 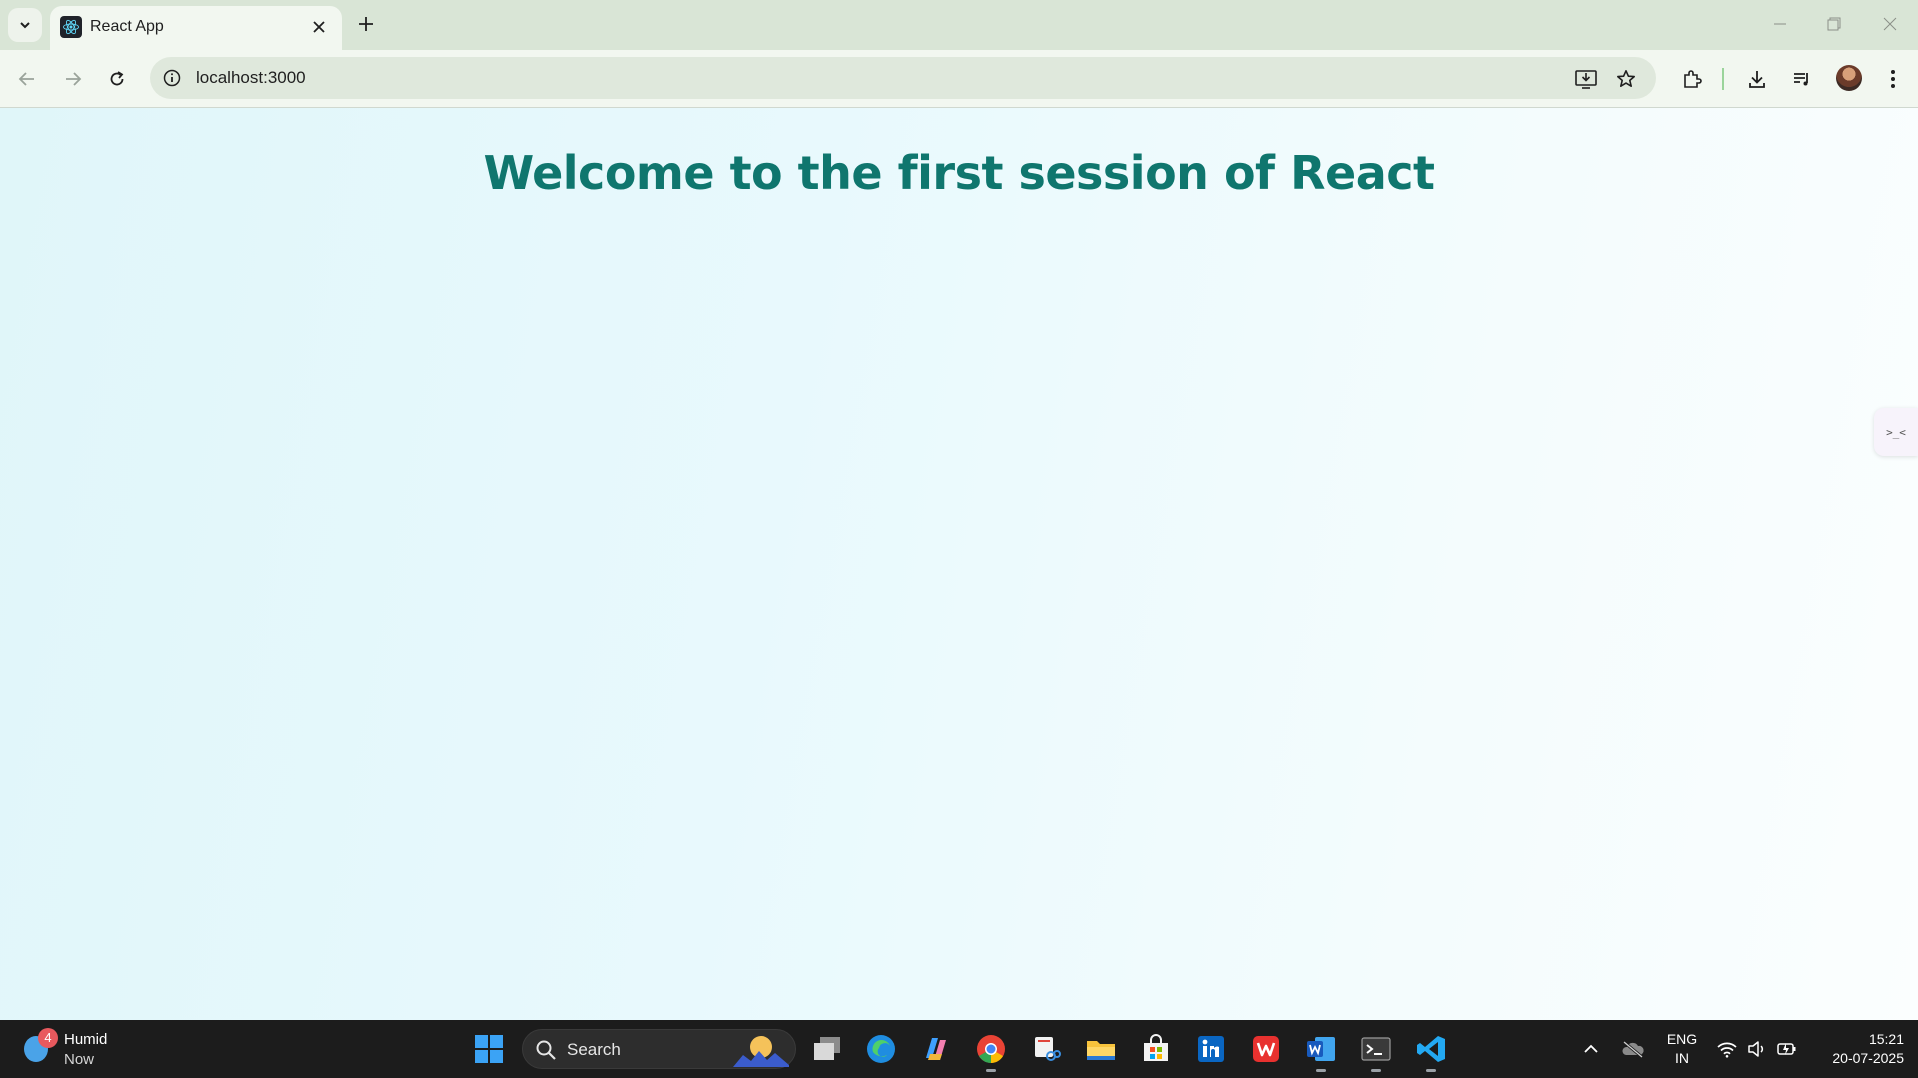 I want to click on taskbar-search-label: Search, so click(x=594, y=1049).